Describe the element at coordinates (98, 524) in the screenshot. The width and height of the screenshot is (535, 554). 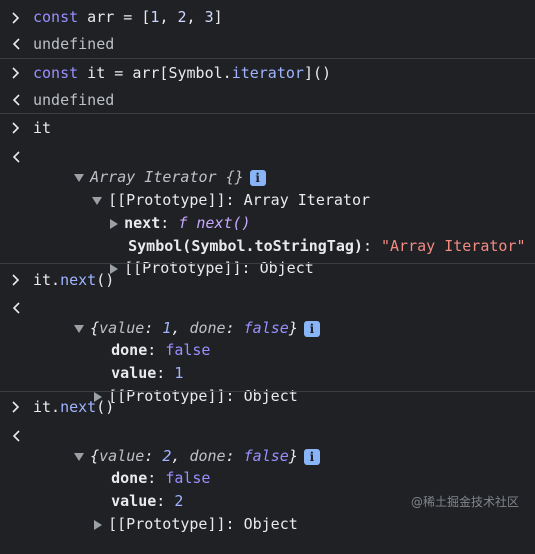
I see `triangle-right-icon` at that location.